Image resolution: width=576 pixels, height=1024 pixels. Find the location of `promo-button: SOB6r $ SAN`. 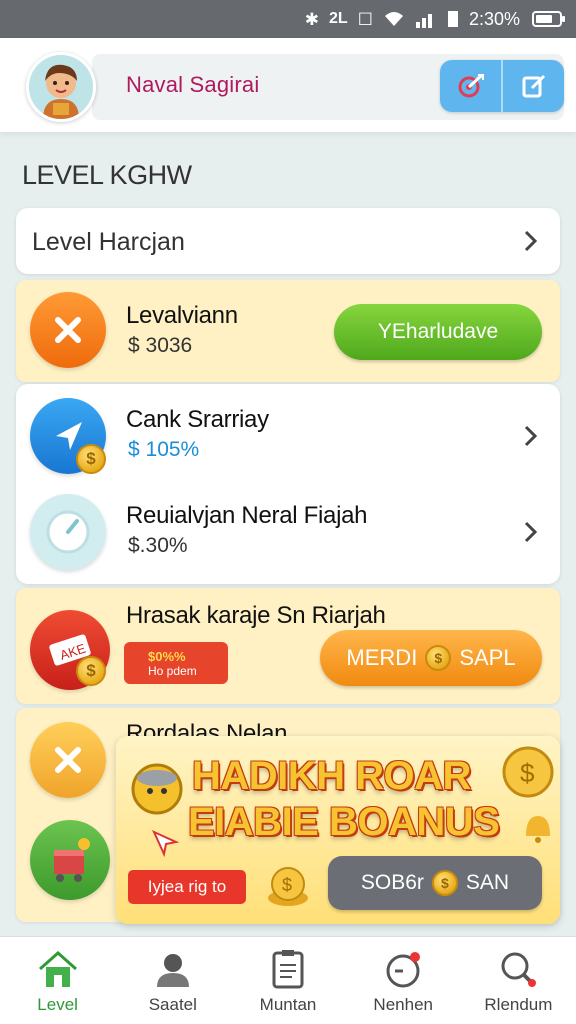

promo-button: SOB6r $ SAN is located at coordinates (435, 883).